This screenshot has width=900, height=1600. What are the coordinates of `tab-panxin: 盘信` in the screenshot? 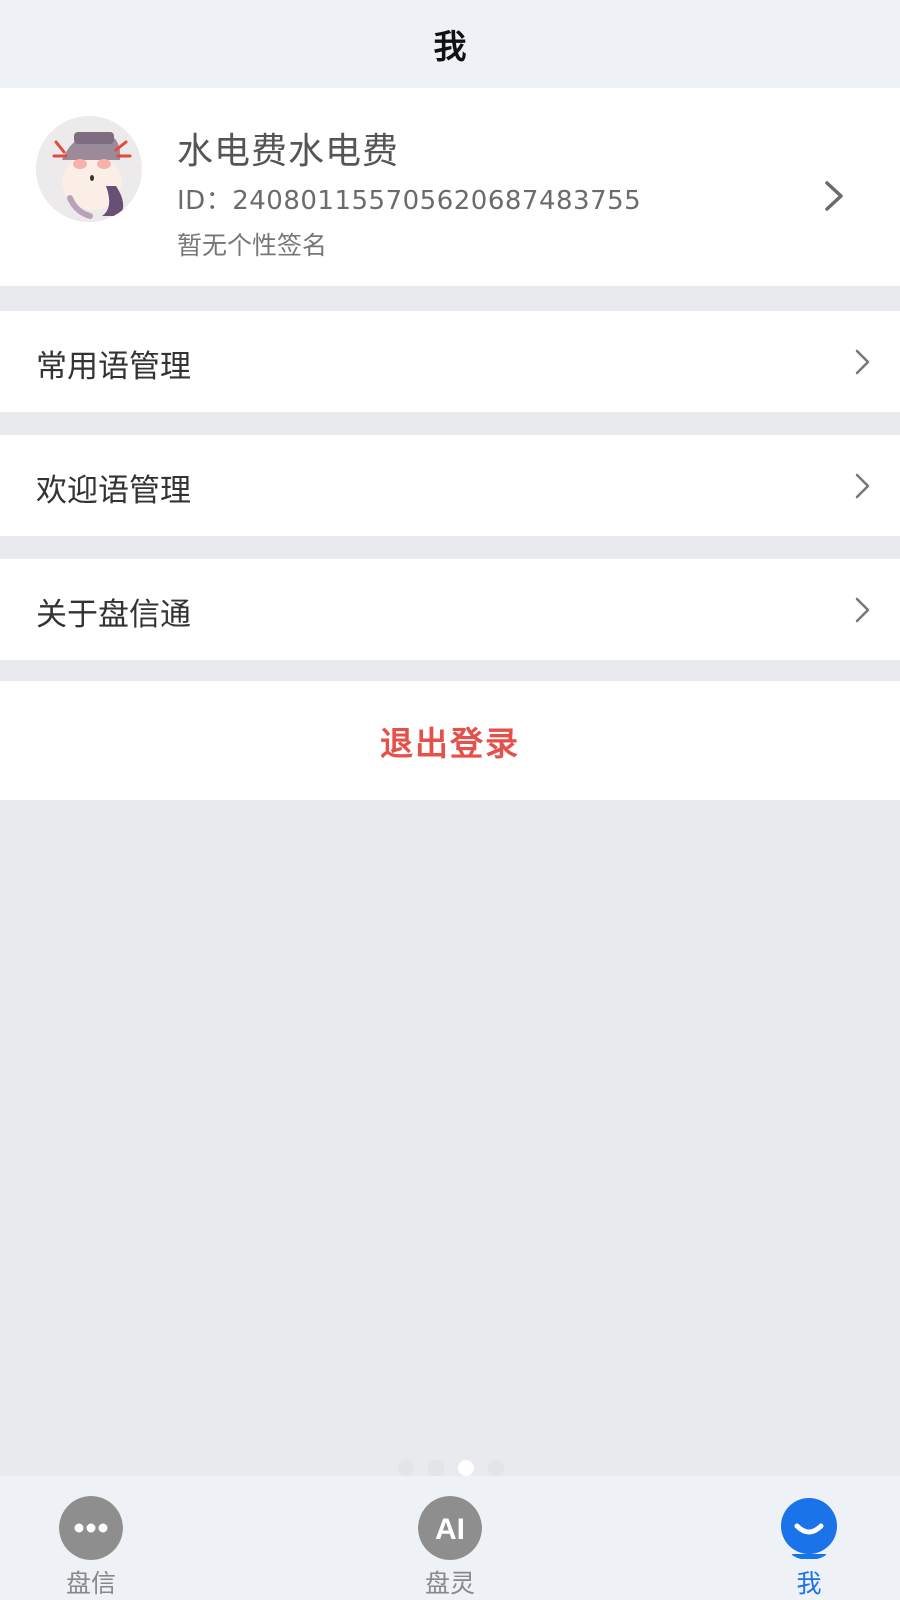 It's located at (91, 1538).